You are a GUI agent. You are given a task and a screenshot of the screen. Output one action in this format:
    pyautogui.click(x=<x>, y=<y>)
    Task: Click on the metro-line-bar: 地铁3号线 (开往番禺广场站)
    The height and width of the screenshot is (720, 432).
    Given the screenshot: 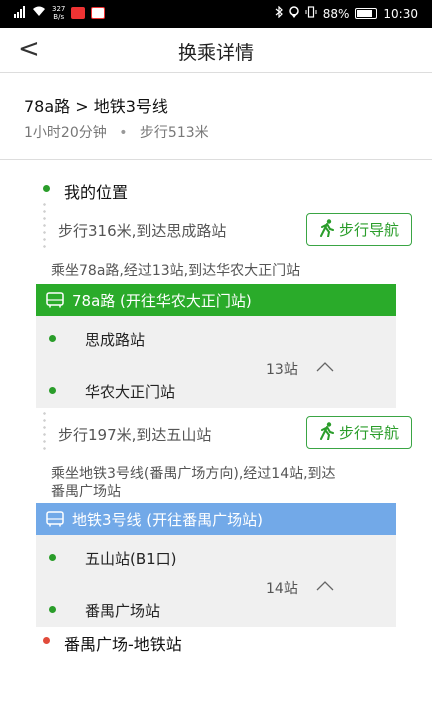 What is the action you would take?
    pyautogui.click(x=216, y=519)
    